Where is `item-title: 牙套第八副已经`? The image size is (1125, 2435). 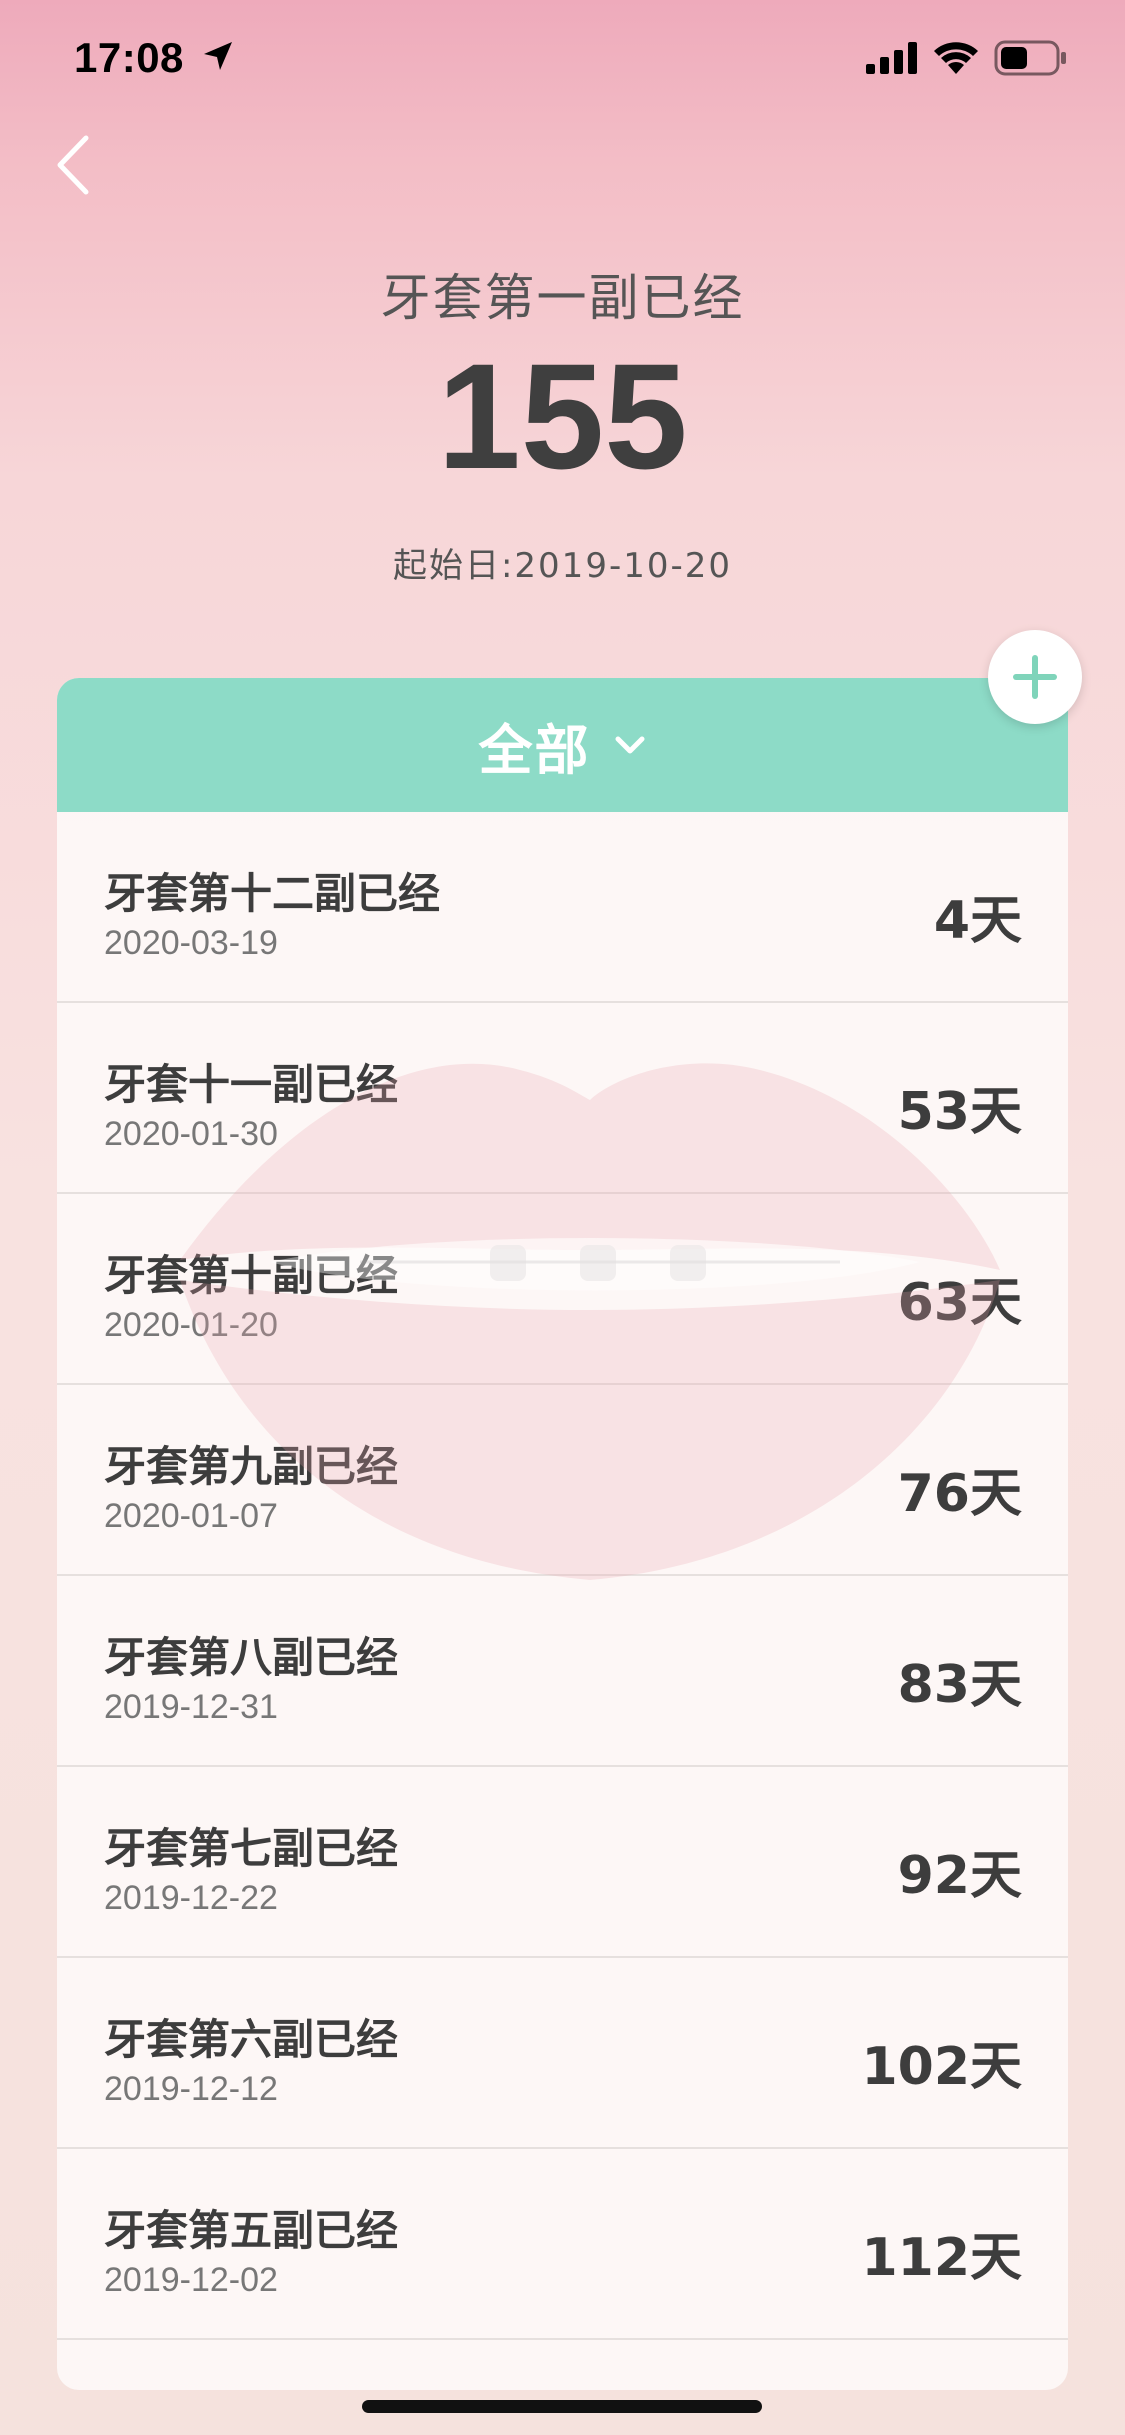 item-title: 牙套第八副已经 is located at coordinates (251, 1657).